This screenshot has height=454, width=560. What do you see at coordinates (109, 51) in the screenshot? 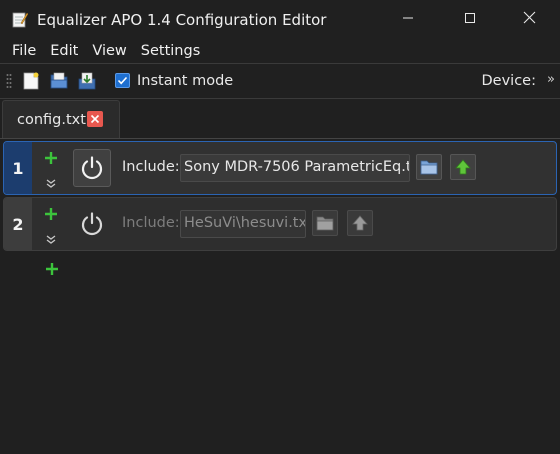
I see `menu-view: View` at bounding box center [109, 51].